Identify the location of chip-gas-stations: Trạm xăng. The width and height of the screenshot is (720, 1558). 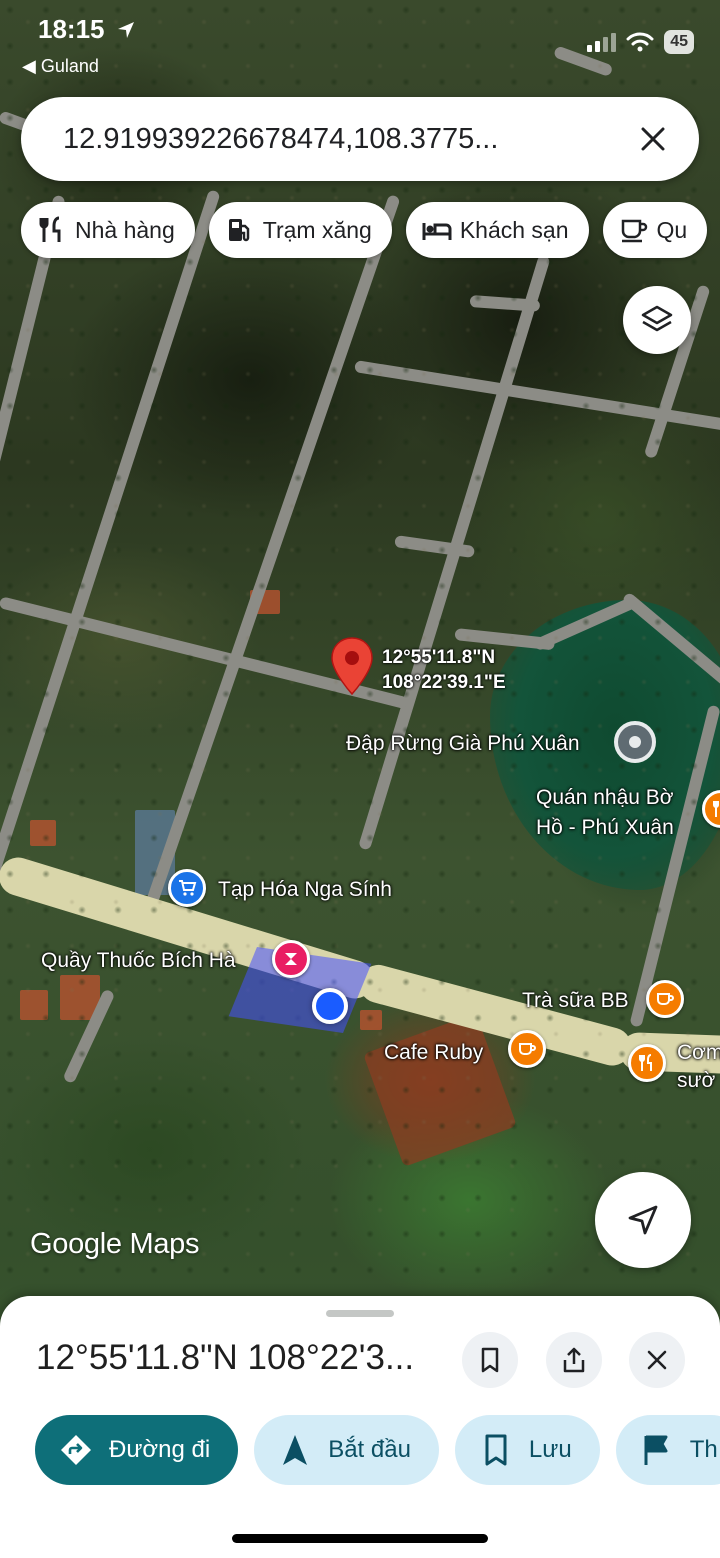
(300, 230).